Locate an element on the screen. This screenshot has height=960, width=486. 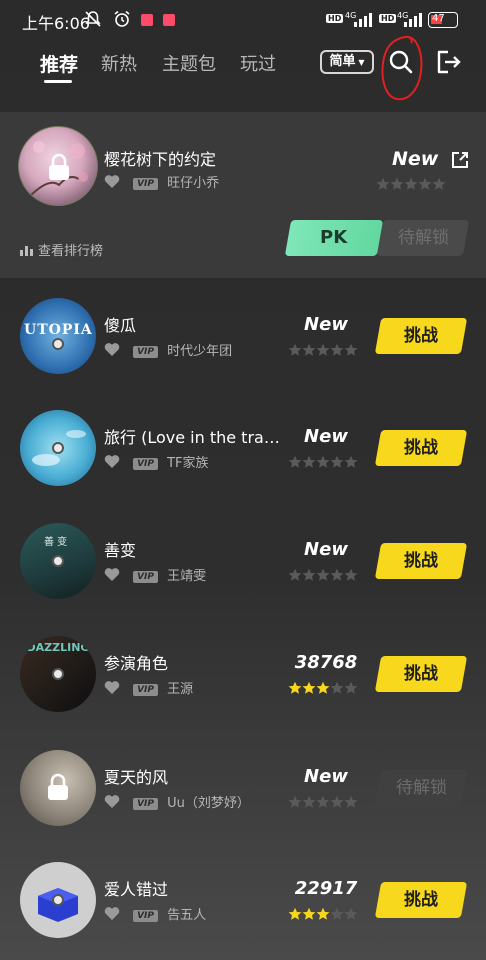
list-item: 善 变 善变 VIP 王靖雯 New 挑战 is located at coordinates (243, 559).